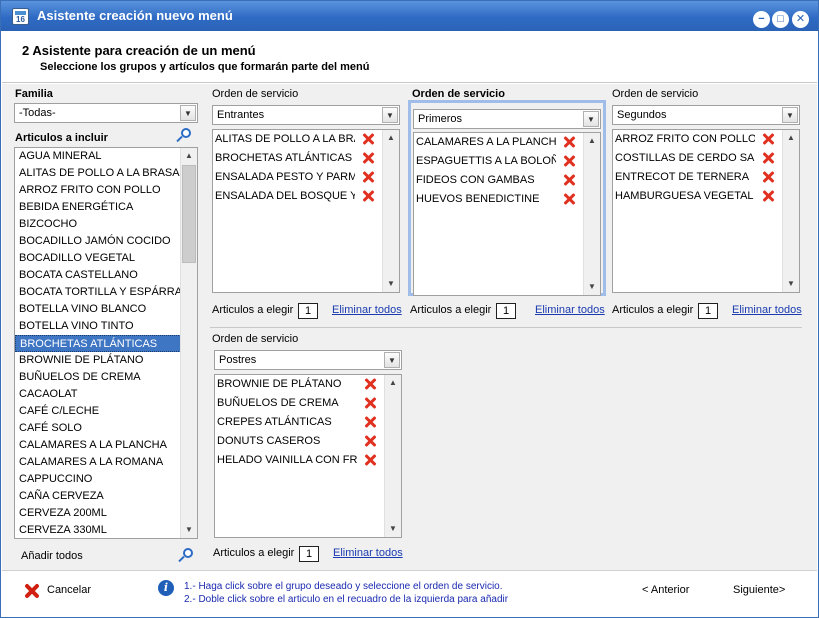 The image size is (819, 618). Describe the element at coordinates (184, 136) in the screenshot. I see `search-articles-button` at that location.